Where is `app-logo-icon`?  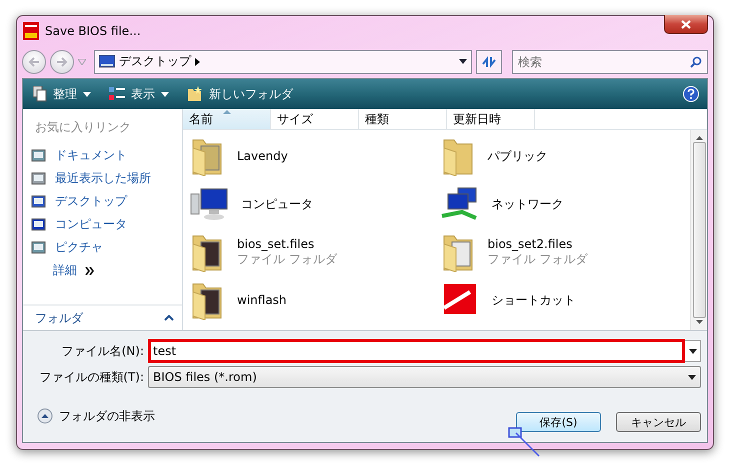
app-logo-icon is located at coordinates (31, 31).